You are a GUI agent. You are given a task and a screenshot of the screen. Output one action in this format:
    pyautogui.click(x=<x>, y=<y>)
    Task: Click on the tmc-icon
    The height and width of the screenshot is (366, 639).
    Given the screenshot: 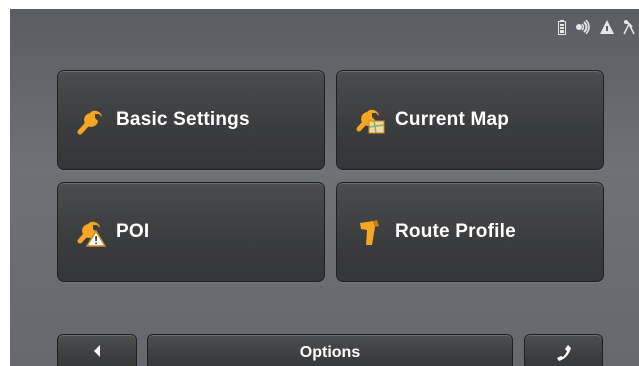 What is the action you would take?
    pyautogui.click(x=607, y=27)
    